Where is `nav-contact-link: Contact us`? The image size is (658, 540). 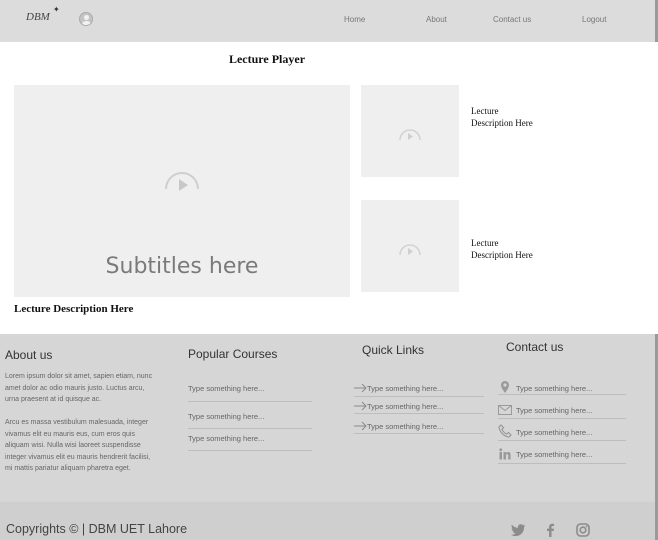
nav-contact-link: Contact us is located at coordinates (512, 19).